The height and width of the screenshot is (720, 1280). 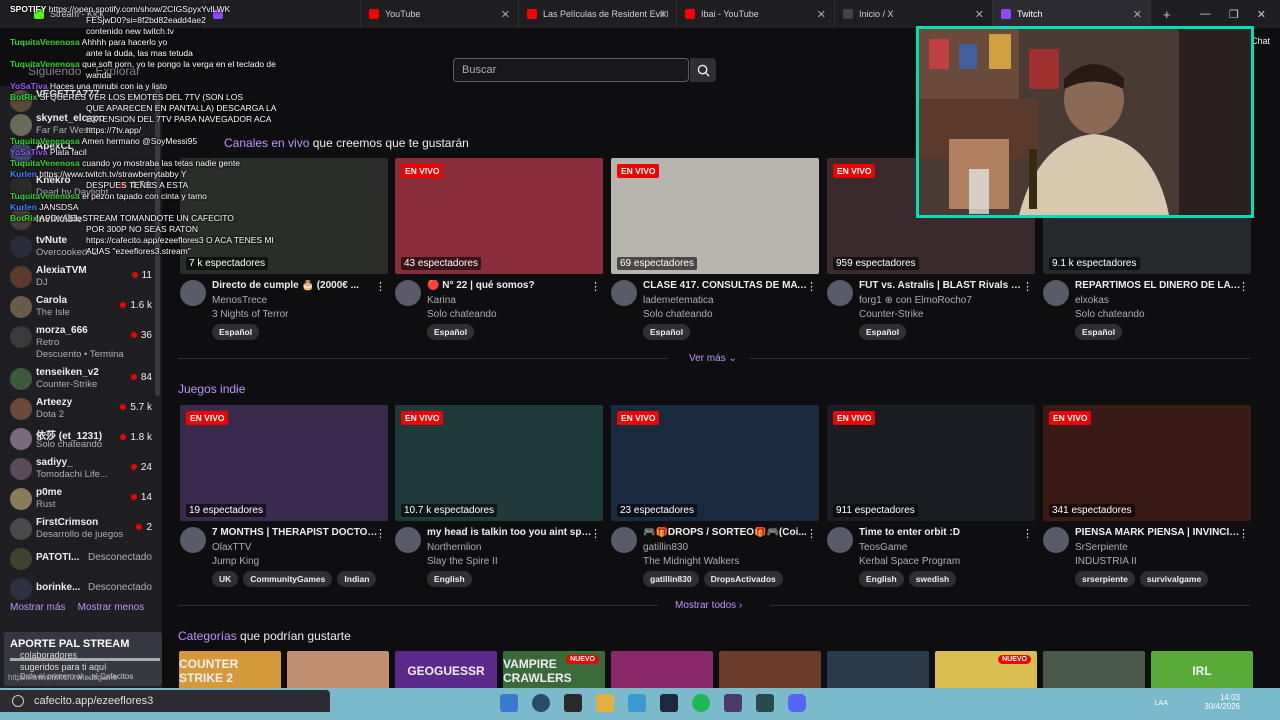 I want to click on discord-icon, so click(x=797, y=703).